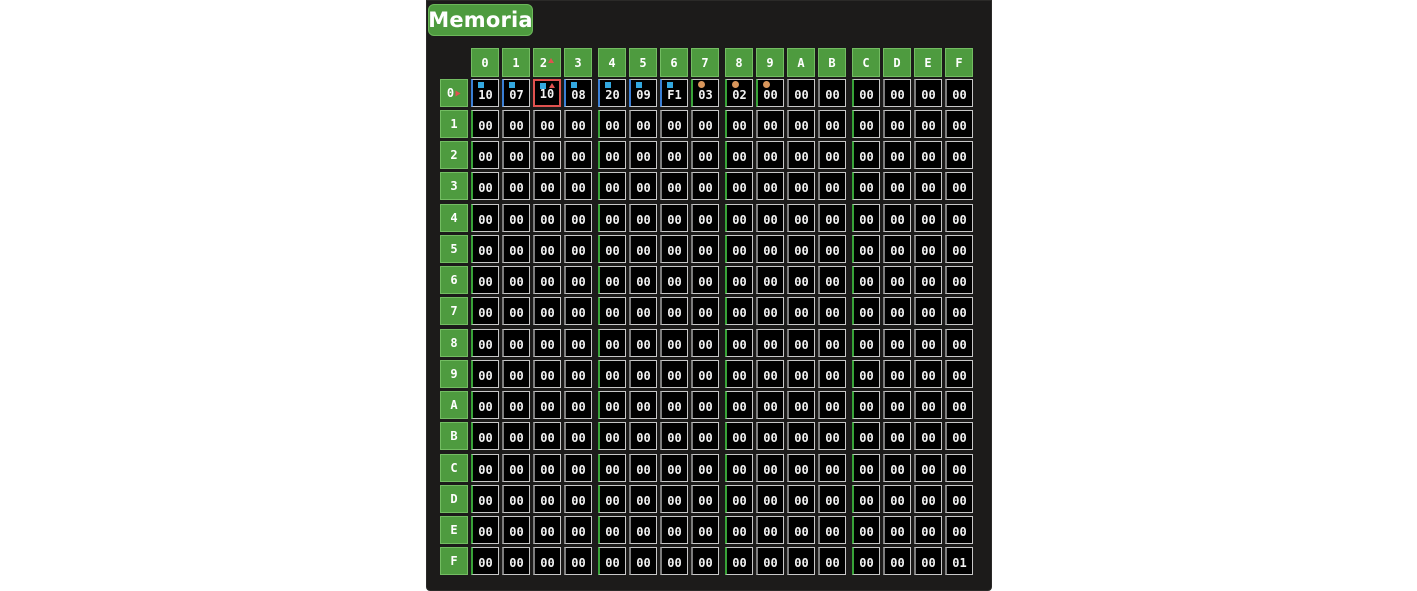 This screenshot has height=591, width=1417. What do you see at coordinates (612, 405) in the screenshot?
I see `memory-cell-a4: 00` at bounding box center [612, 405].